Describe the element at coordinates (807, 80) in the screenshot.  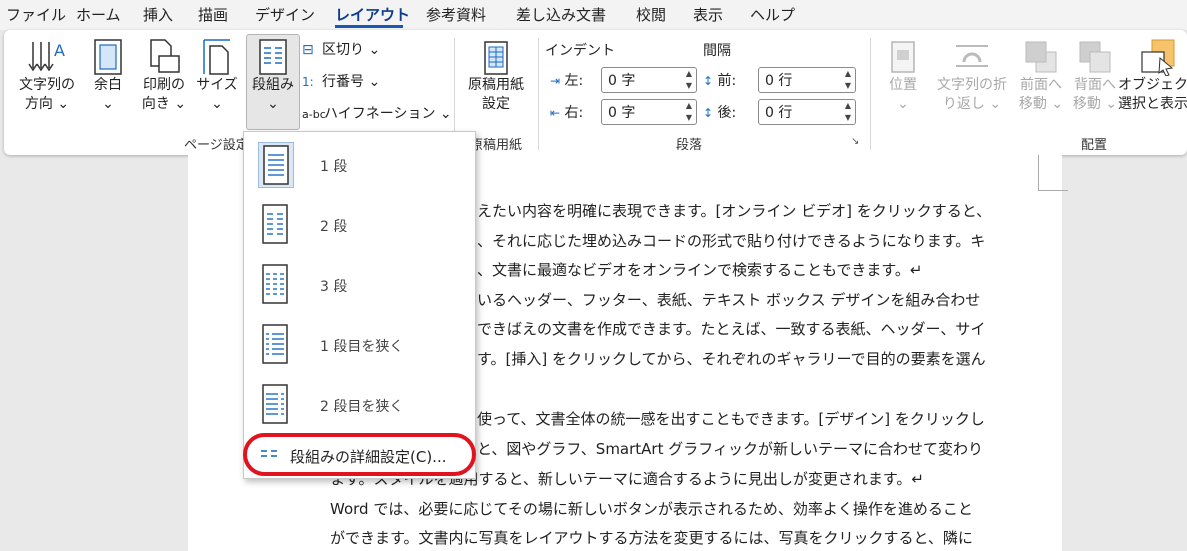
I see `spacing-before-input: 0 行 ▲ ▼` at that location.